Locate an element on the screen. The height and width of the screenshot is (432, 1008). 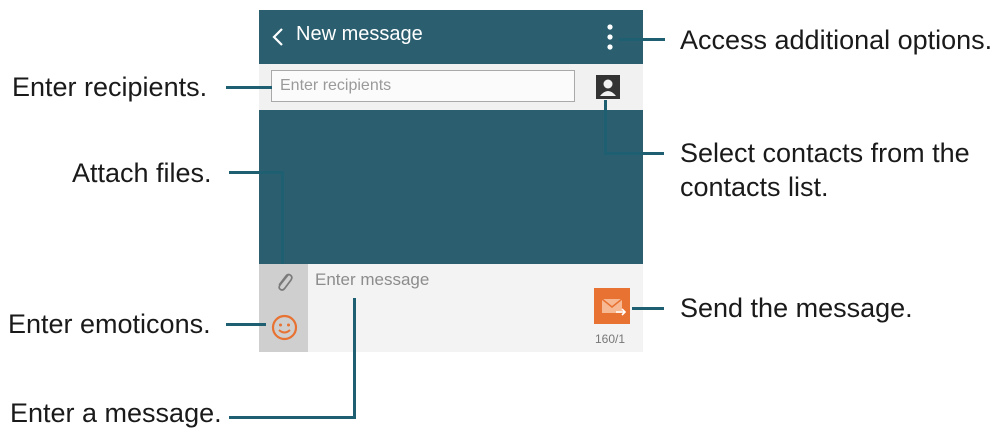
contacts-callout-line1: Select contacts from the is located at coordinates (825, 153).